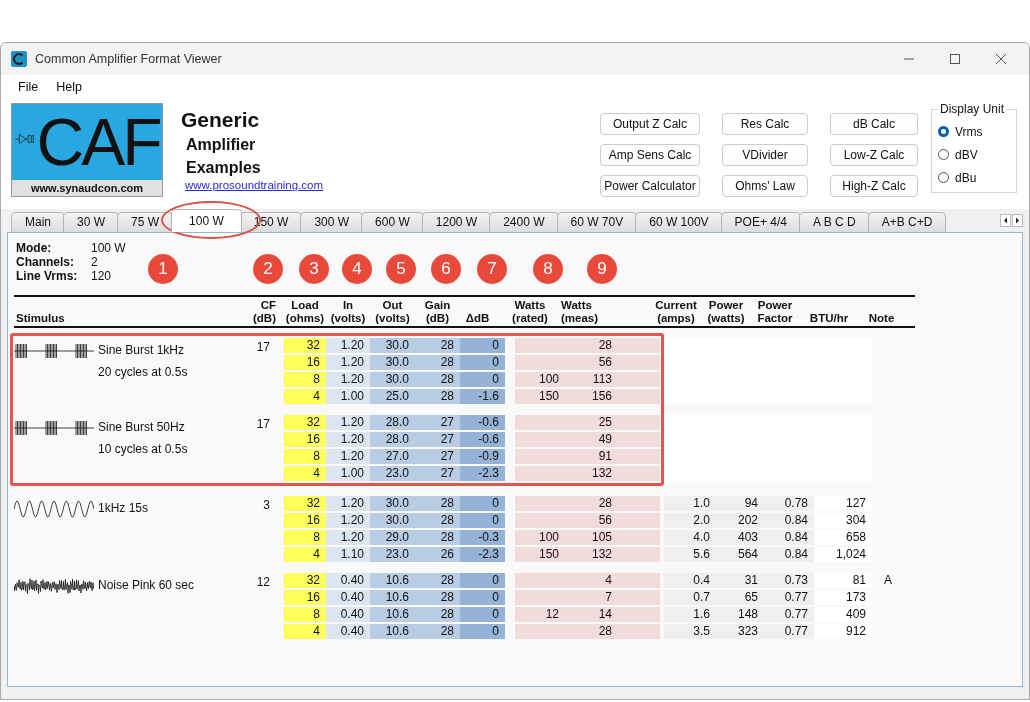  What do you see at coordinates (456, 222) in the screenshot?
I see `tab: 1200 W` at bounding box center [456, 222].